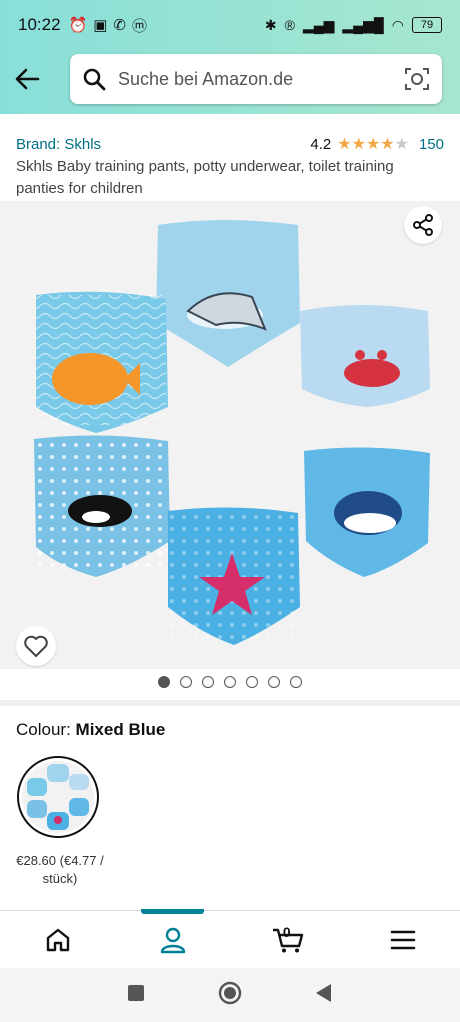 The image size is (460, 1022). What do you see at coordinates (120, 729) in the screenshot?
I see `colour-value: Mixed Blue` at bounding box center [120, 729].